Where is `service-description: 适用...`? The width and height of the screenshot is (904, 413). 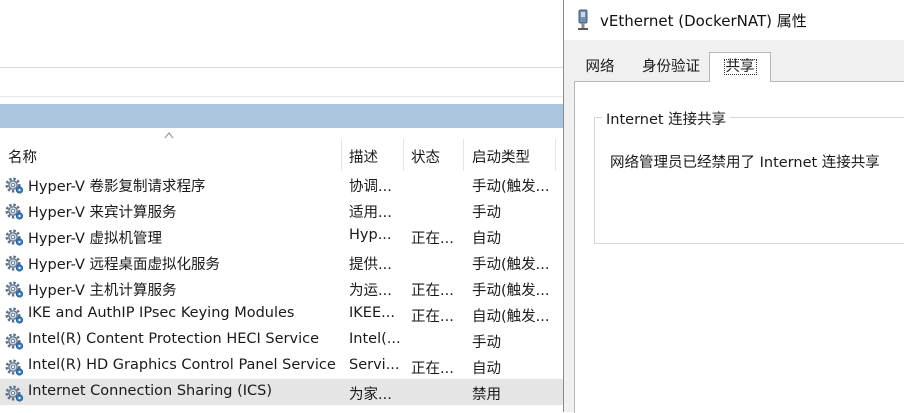 service-description: 适用... is located at coordinates (370, 213).